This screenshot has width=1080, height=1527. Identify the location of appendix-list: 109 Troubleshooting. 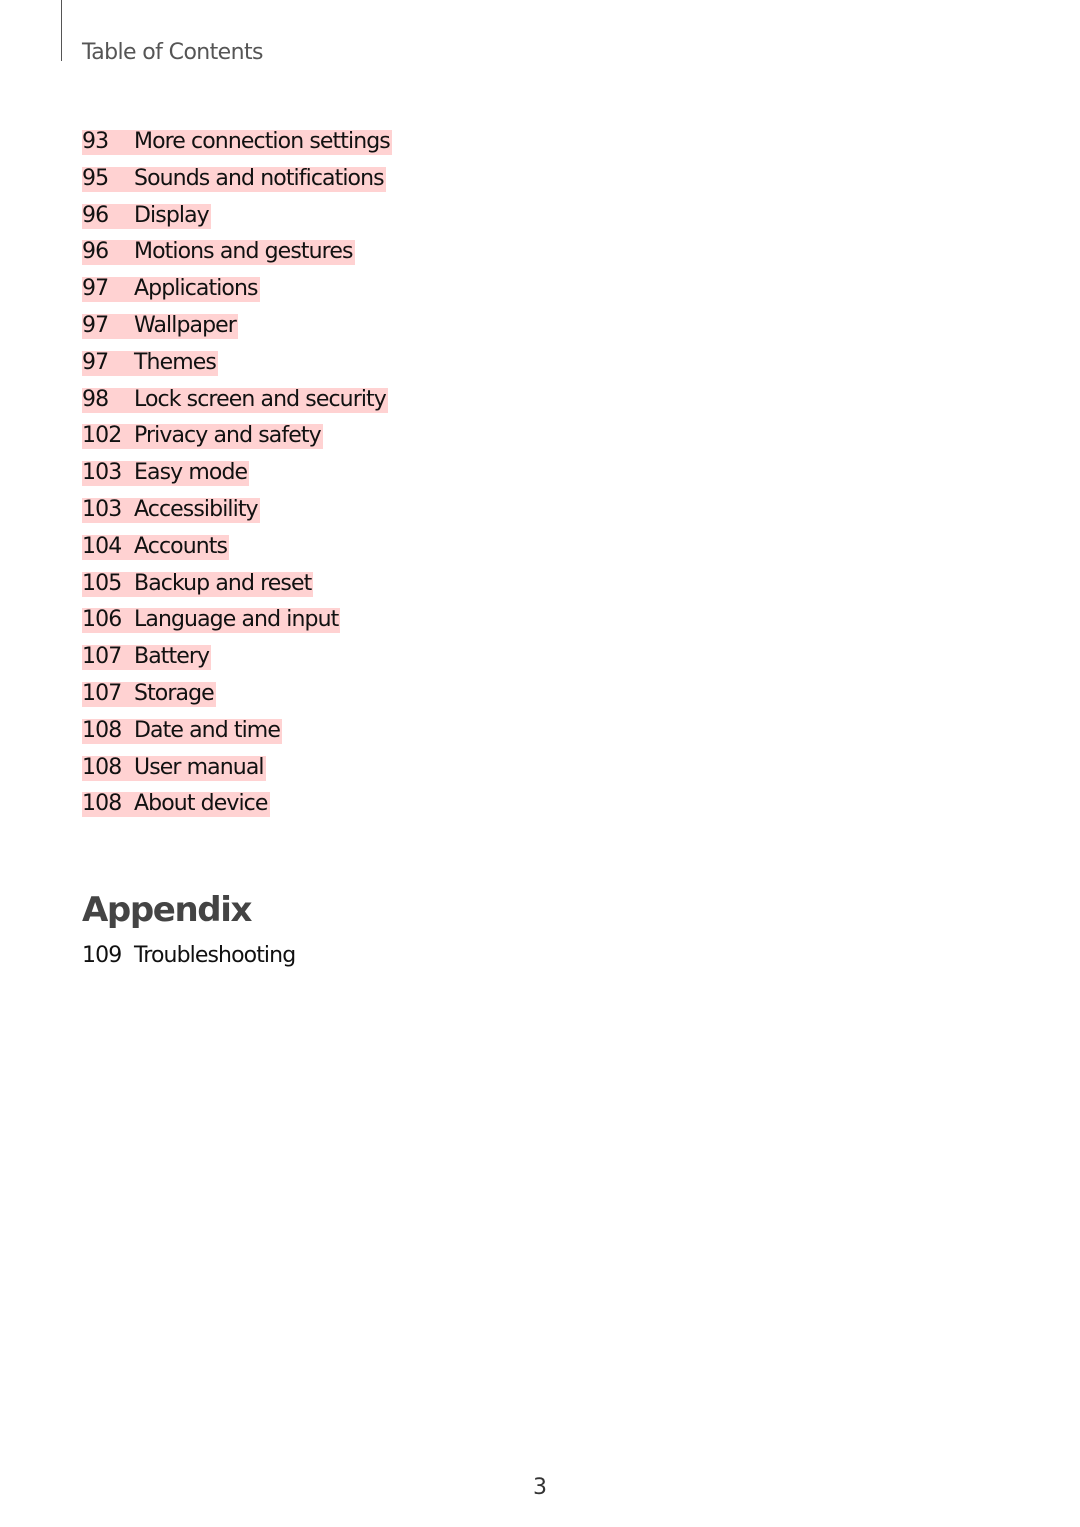
(189, 956).